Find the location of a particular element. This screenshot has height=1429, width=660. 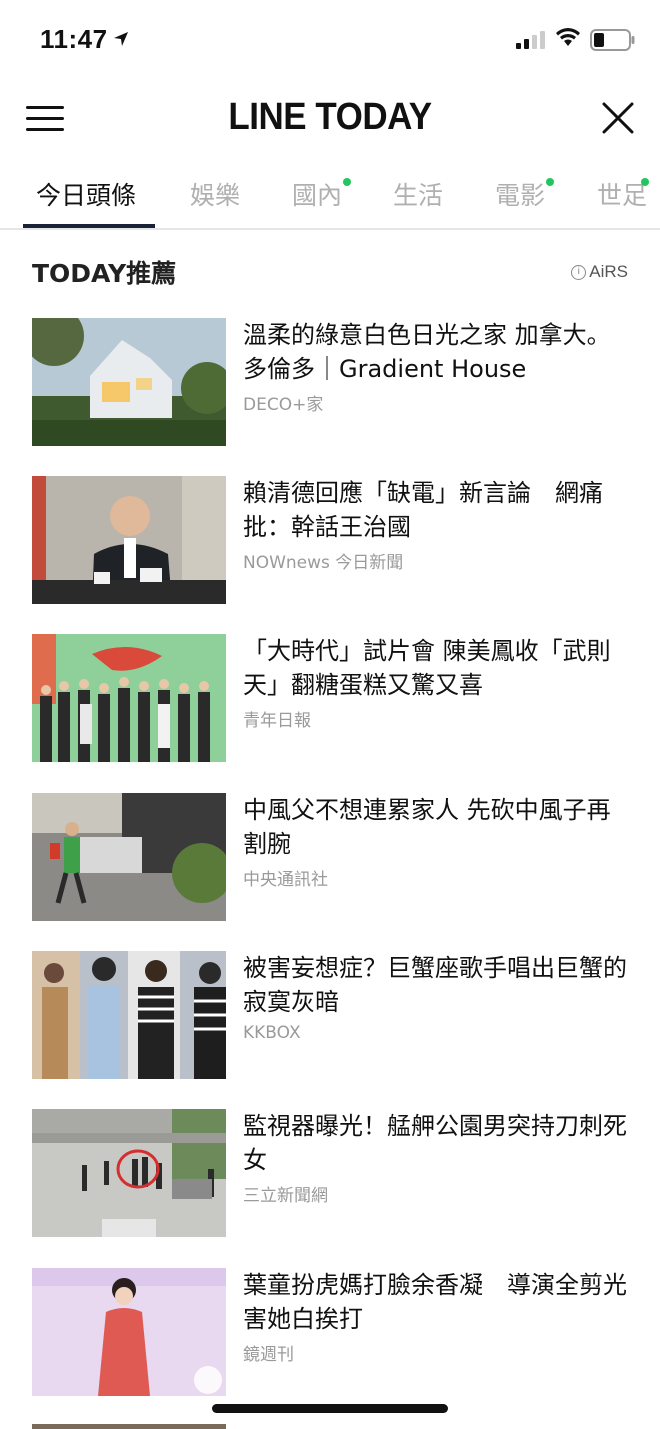

brand-logo: LINE TODAY is located at coordinates (330, 117).